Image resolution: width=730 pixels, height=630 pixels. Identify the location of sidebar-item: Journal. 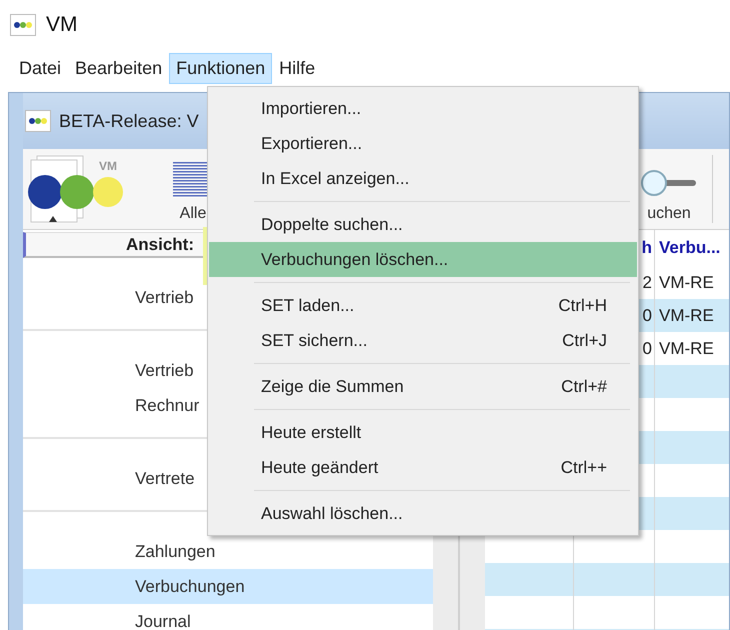
(228, 617).